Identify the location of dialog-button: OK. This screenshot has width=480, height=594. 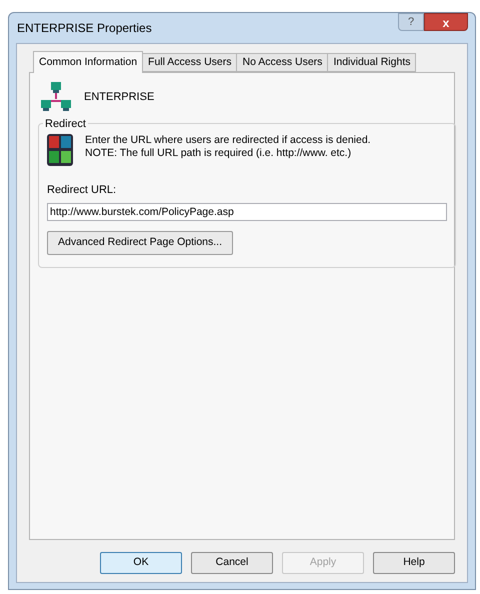
(141, 563).